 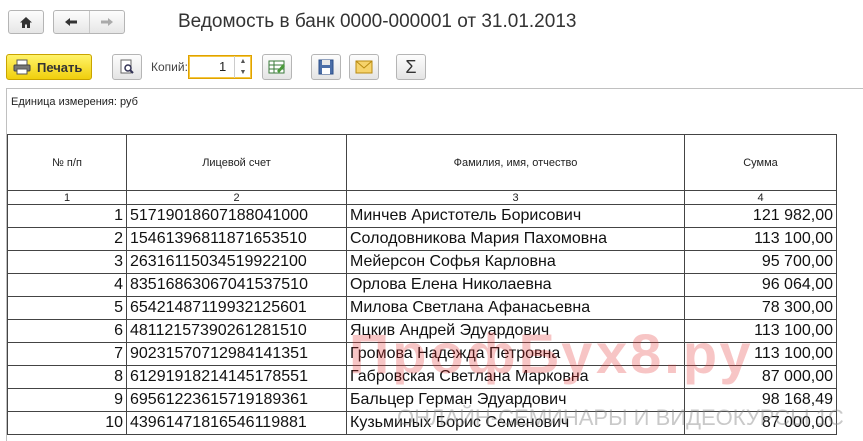 I want to click on edit-table-button, so click(x=277, y=67).